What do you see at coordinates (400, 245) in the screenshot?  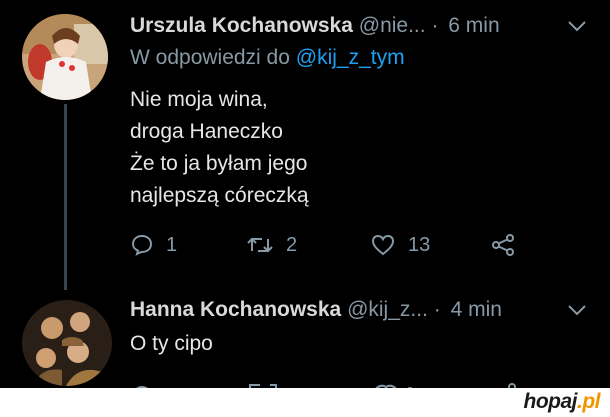 I see `like-button: 13` at bounding box center [400, 245].